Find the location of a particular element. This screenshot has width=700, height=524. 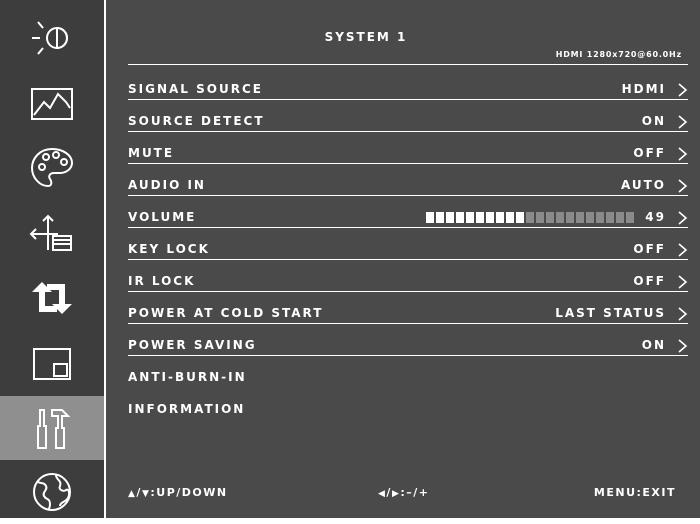

row-label: POWER SAVING is located at coordinates (192, 345).